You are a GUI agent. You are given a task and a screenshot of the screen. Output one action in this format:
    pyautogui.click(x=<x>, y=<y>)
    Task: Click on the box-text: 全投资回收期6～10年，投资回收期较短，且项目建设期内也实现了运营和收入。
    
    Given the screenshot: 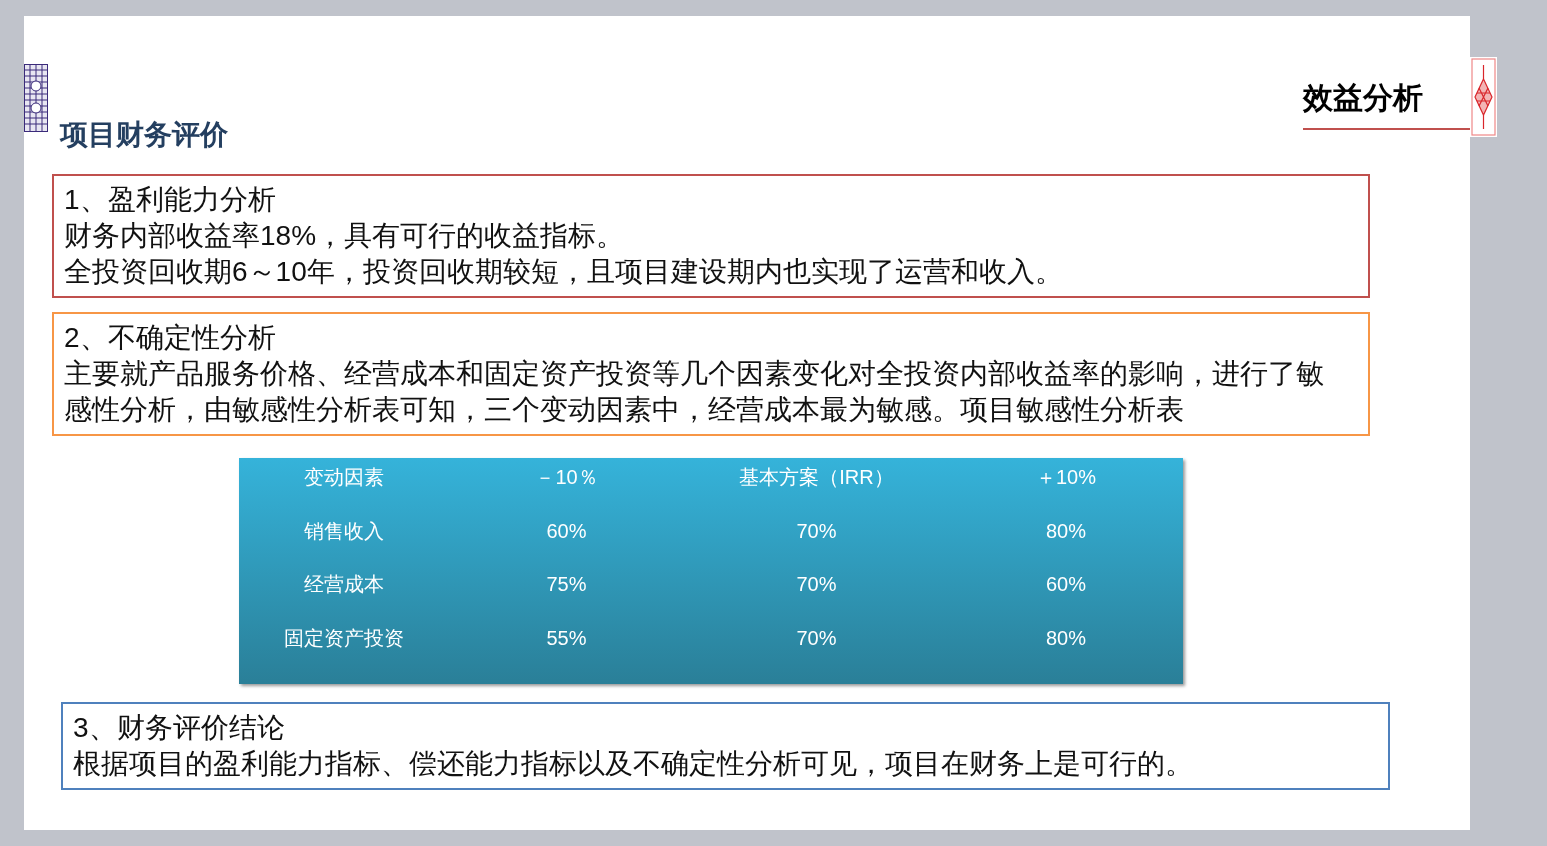 What is the action you would take?
    pyautogui.click(x=564, y=272)
    